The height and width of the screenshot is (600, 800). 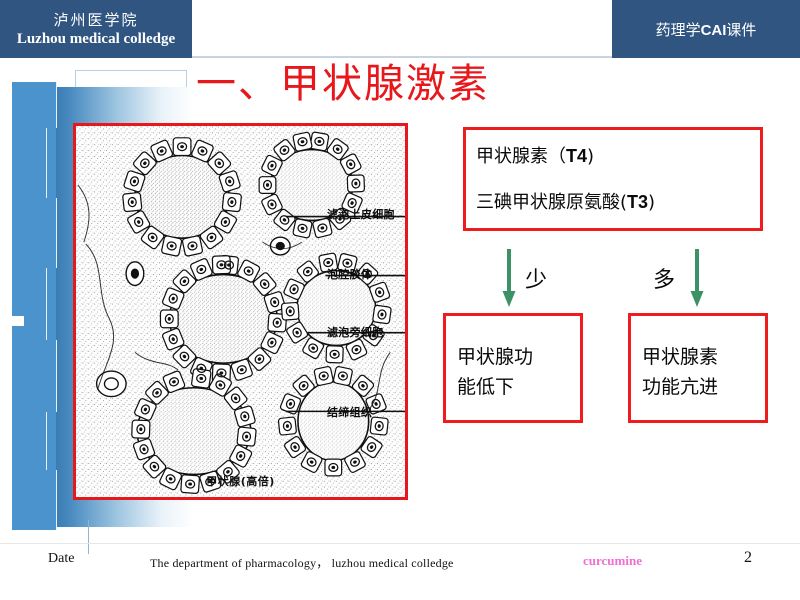 I want to click on outcome-text-hypothyroid: 甲状腺功 能低下, so click(x=495, y=372).